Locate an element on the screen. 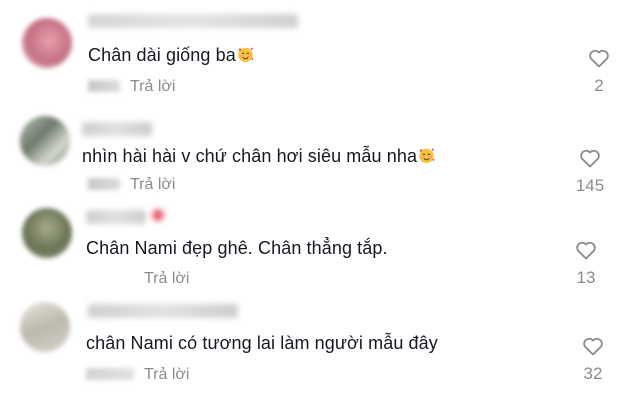 This screenshot has height=400, width=640. comment-text: Chân dài giống ba is located at coordinates (171, 55).